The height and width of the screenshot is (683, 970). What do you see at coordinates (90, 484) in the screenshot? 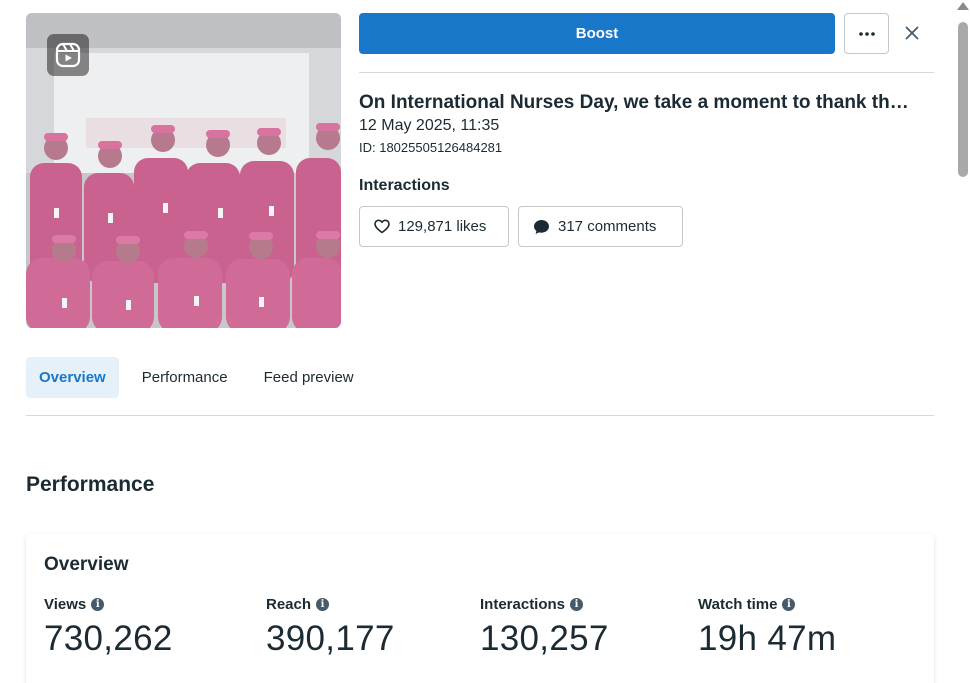
I see `section-title: Performance` at bounding box center [90, 484].